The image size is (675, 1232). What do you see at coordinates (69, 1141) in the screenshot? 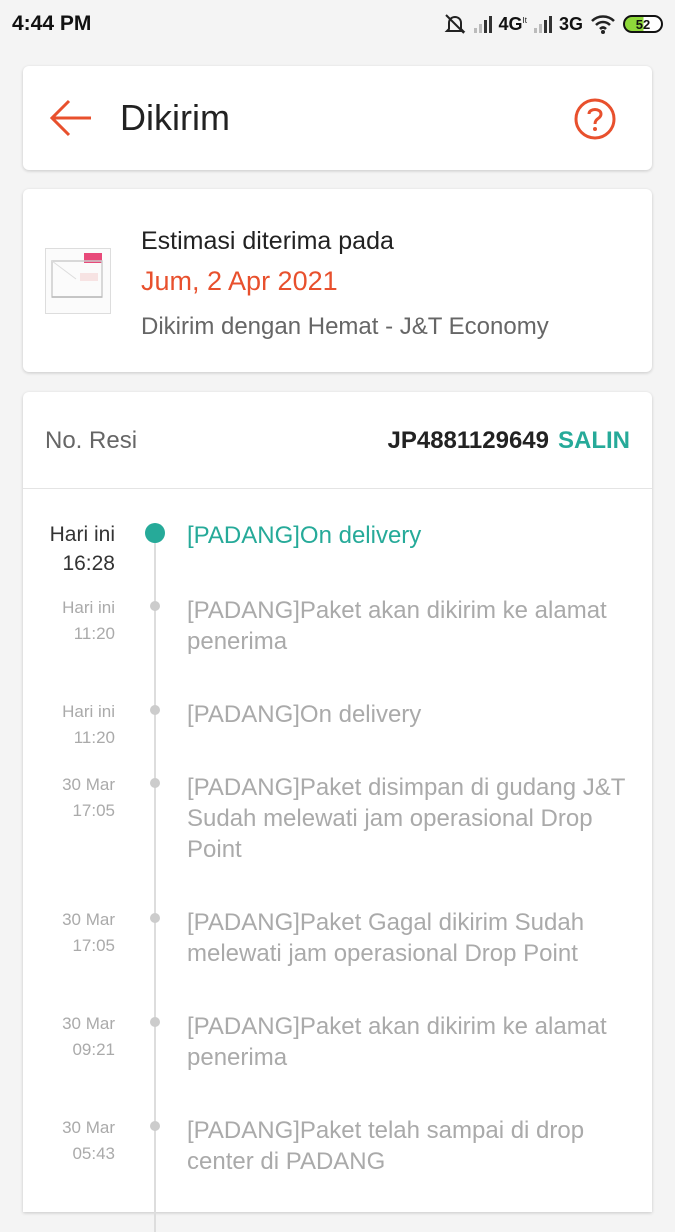
I see `event-time: 30 Mar 05:43` at bounding box center [69, 1141].